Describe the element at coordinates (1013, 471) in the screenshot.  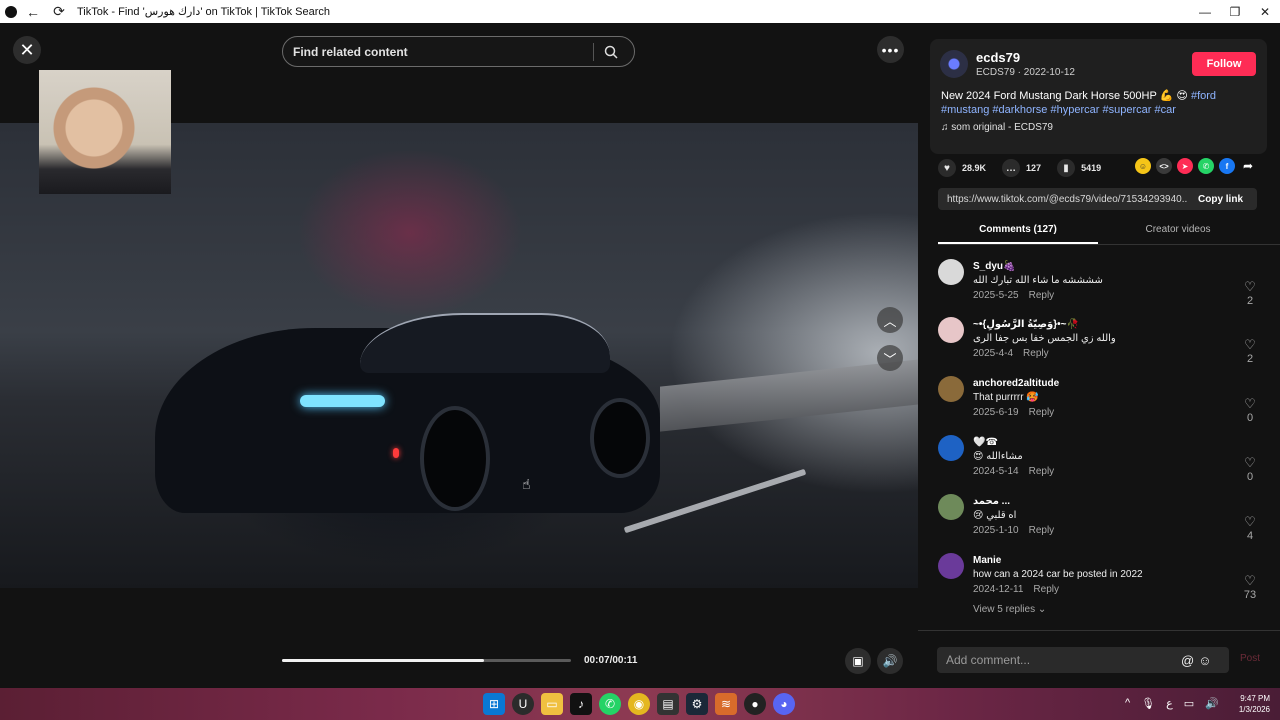
I see `comment-meta: 2024-5-14 Reply` at that location.